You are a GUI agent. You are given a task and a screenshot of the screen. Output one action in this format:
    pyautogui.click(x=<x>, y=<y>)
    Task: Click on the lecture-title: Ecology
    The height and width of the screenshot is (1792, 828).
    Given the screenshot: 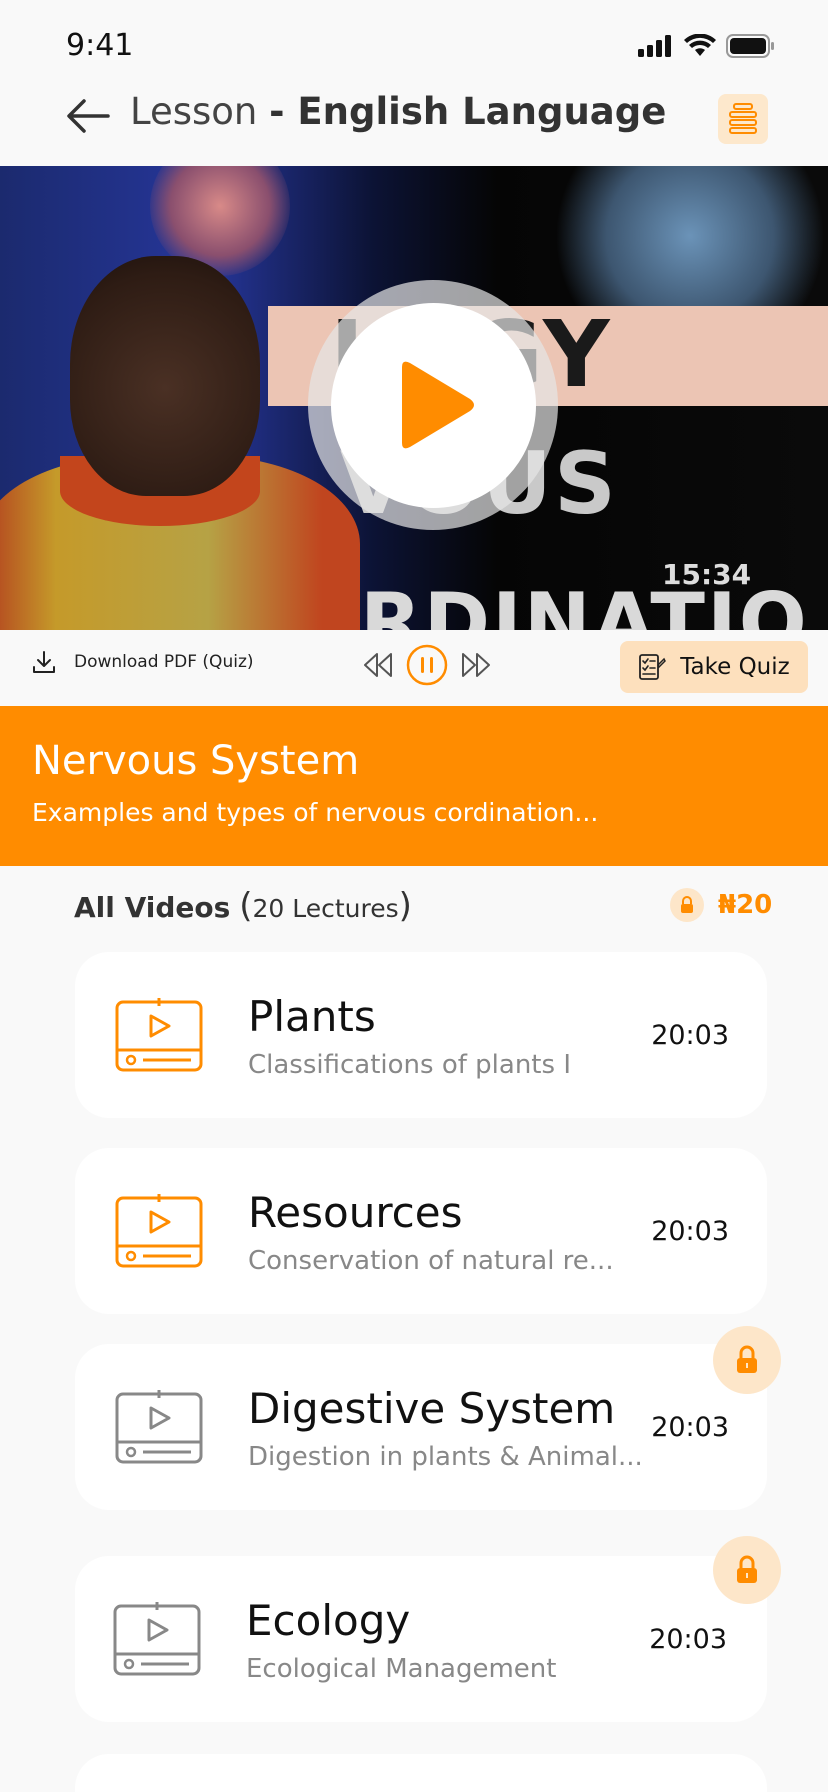 What is the action you would take?
    pyautogui.click(x=328, y=1620)
    